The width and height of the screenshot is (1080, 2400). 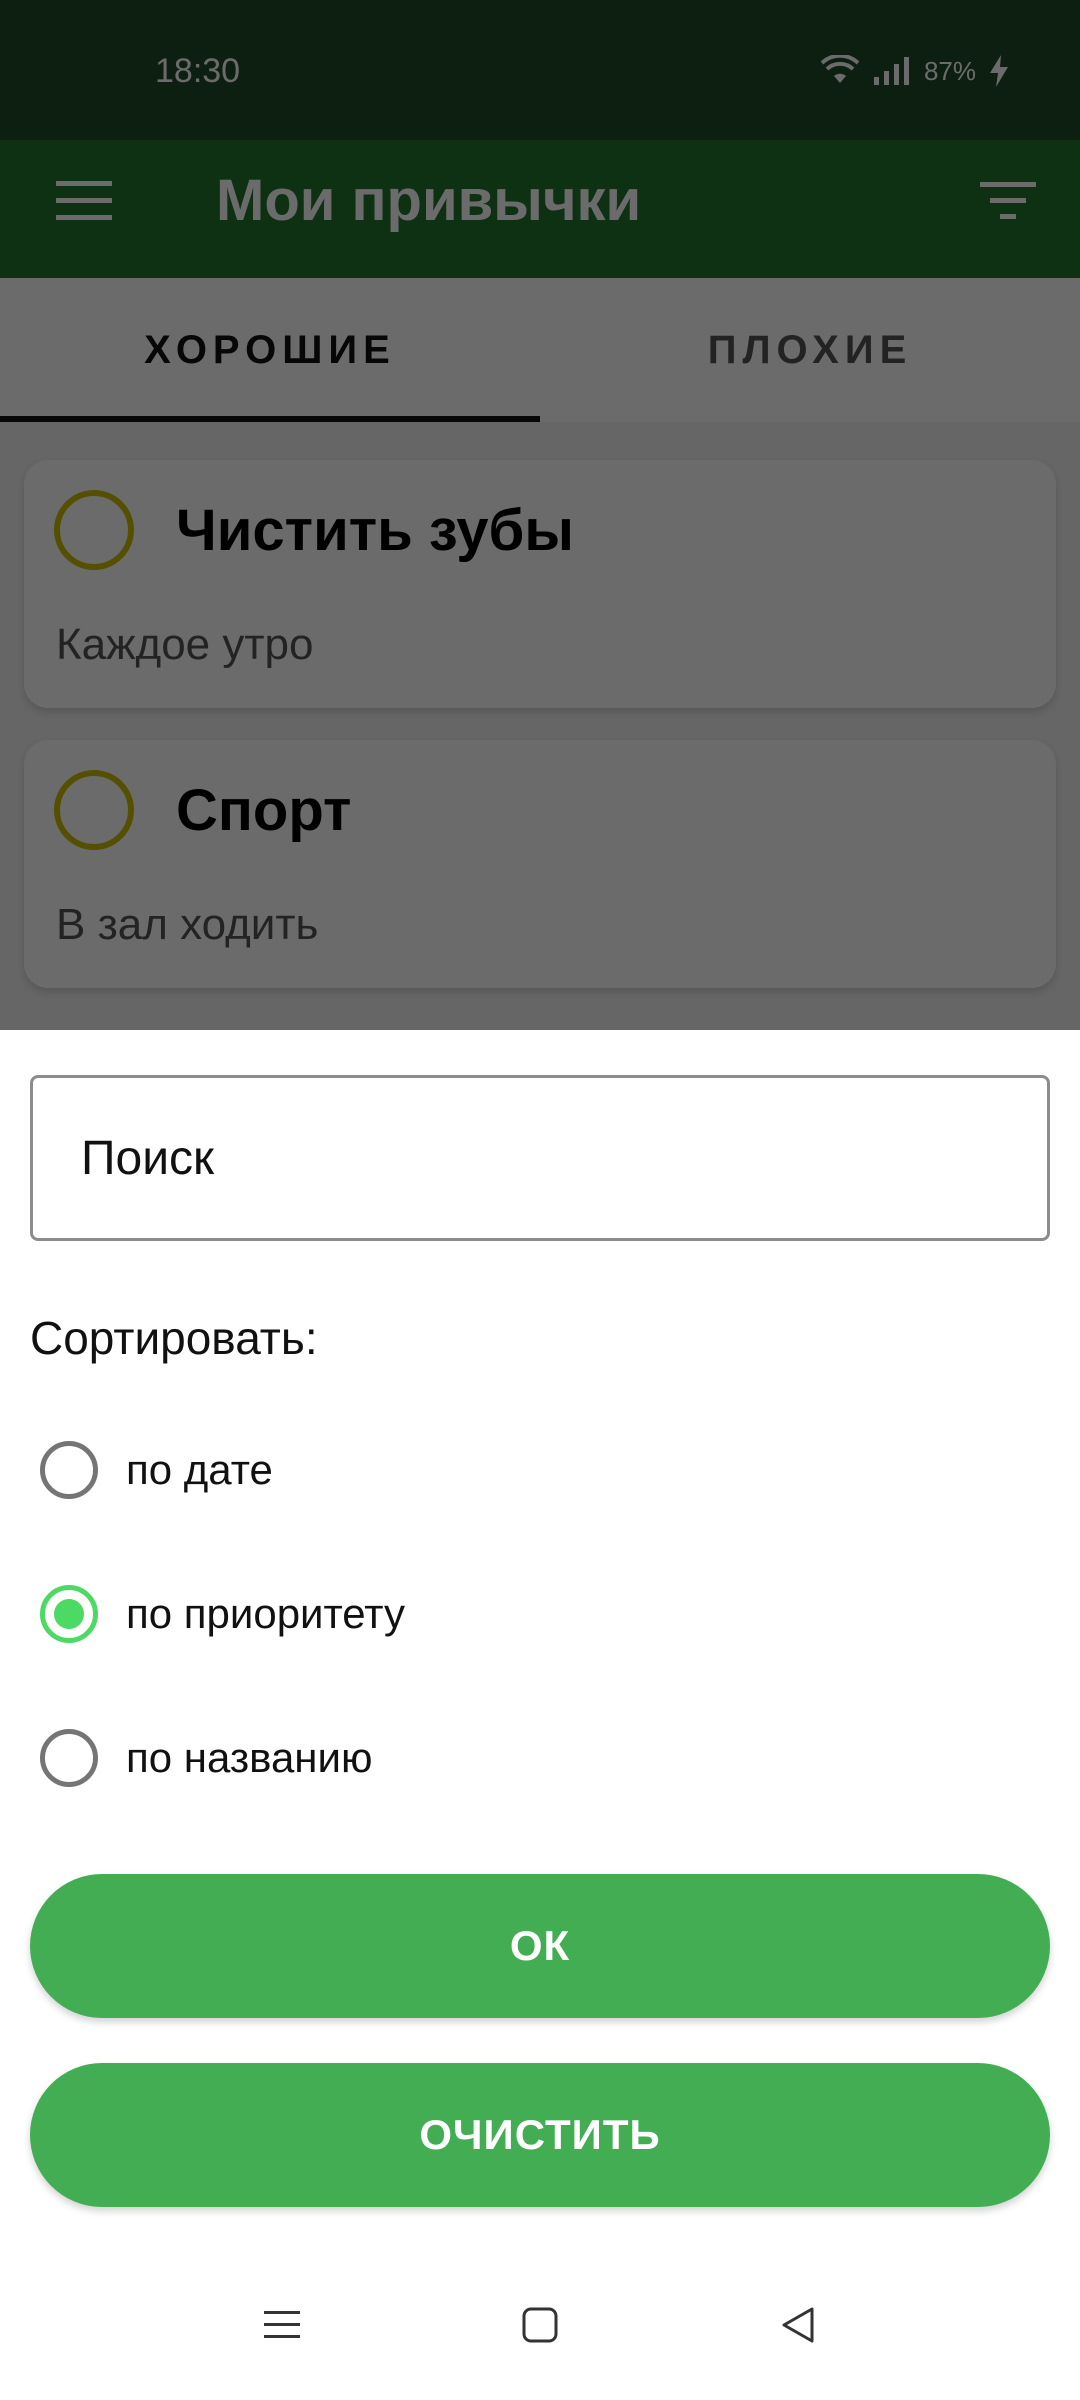 What do you see at coordinates (999, 71) in the screenshot?
I see `battery-charging-icon` at bounding box center [999, 71].